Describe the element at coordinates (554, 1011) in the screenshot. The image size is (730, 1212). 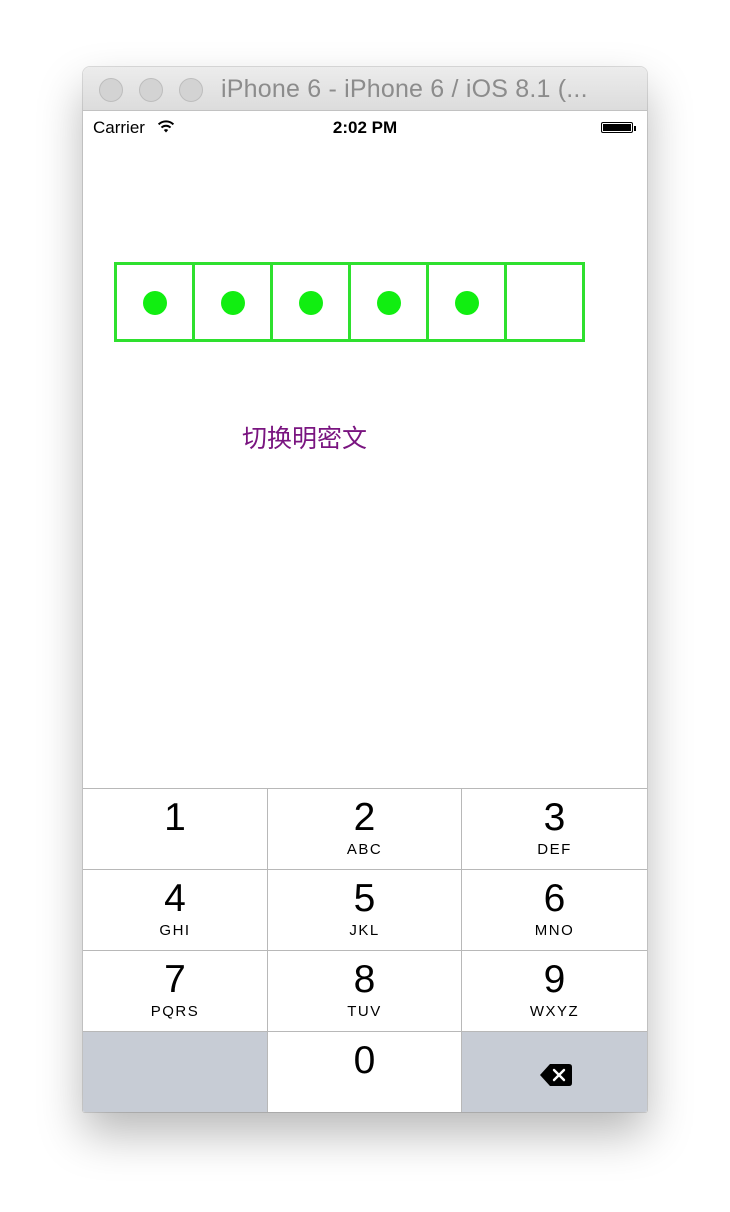
I see `key-letters: WXYZ` at that location.